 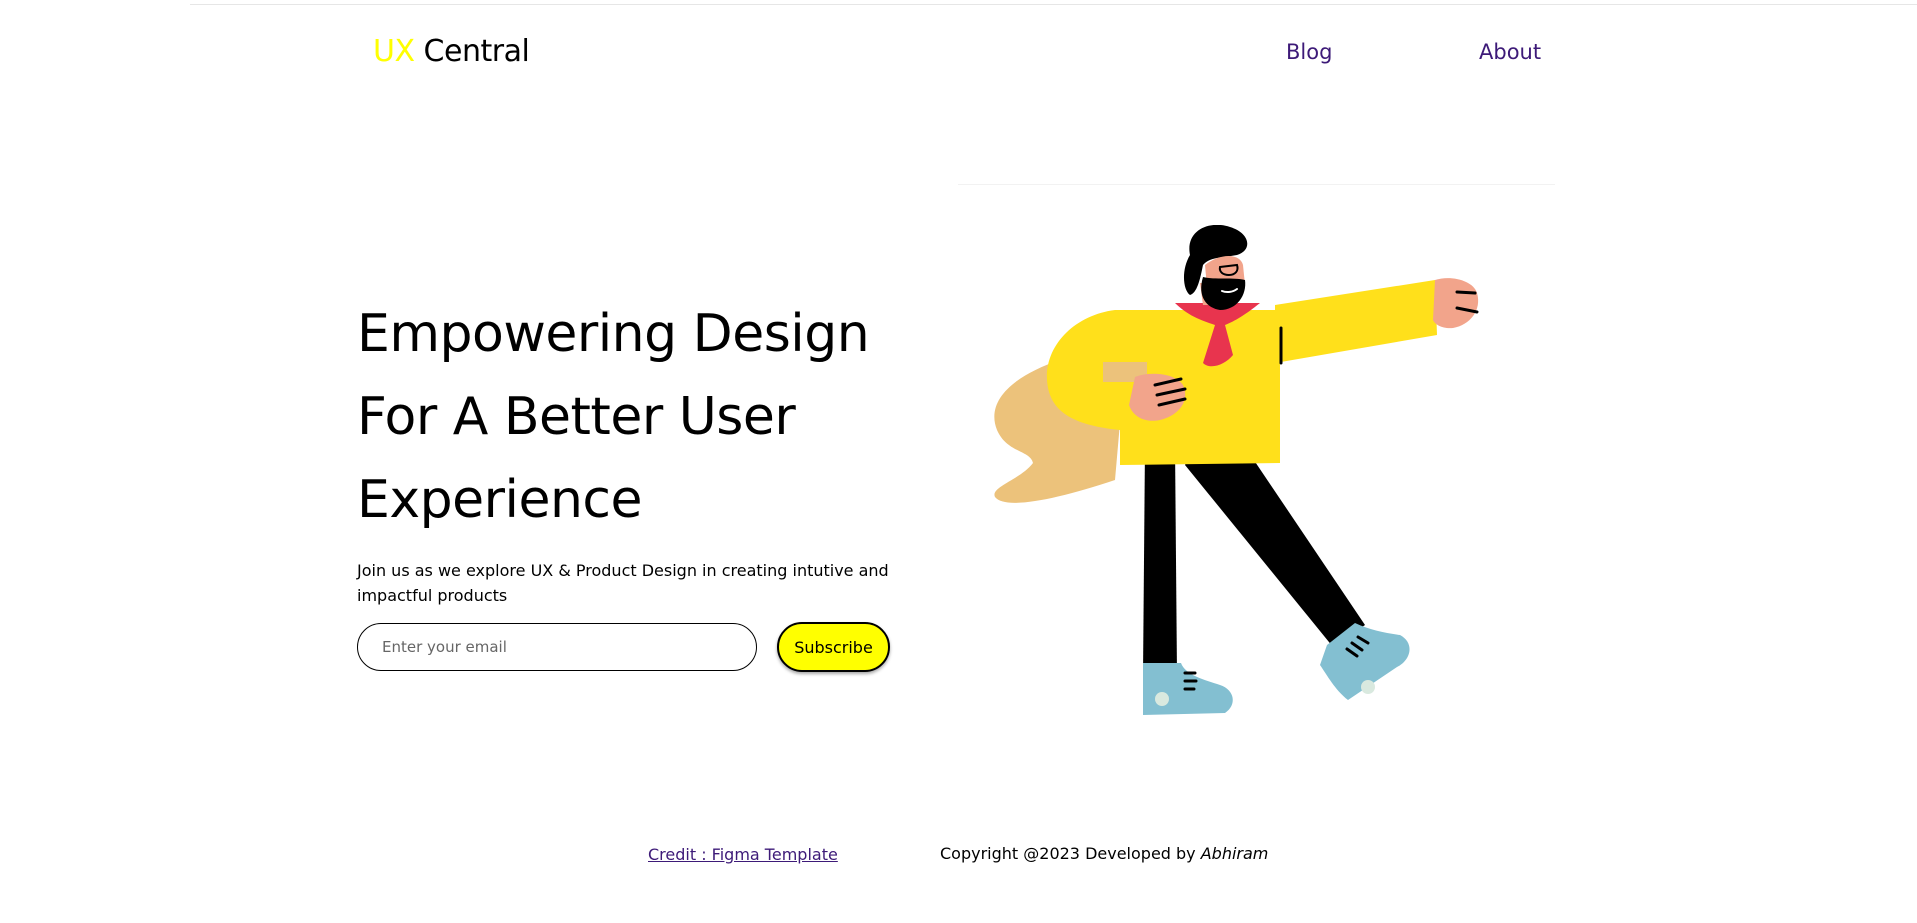 What do you see at coordinates (1256, 184) in the screenshot?
I see `illustration-divider` at bounding box center [1256, 184].